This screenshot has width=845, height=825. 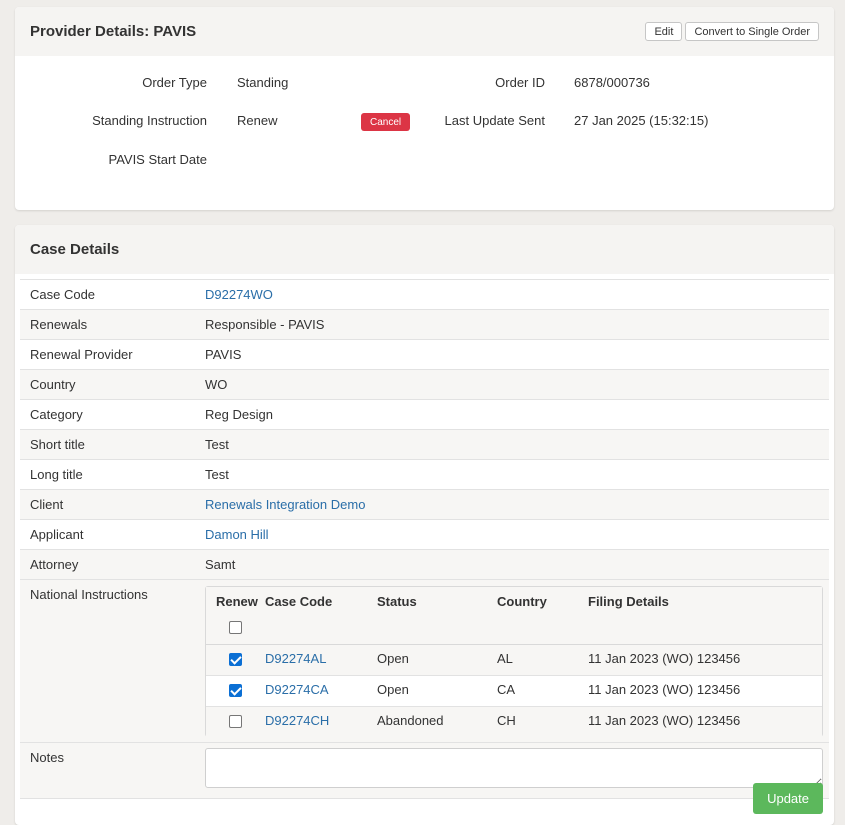 What do you see at coordinates (424, 475) in the screenshot?
I see `table-row: Long title Test` at bounding box center [424, 475].